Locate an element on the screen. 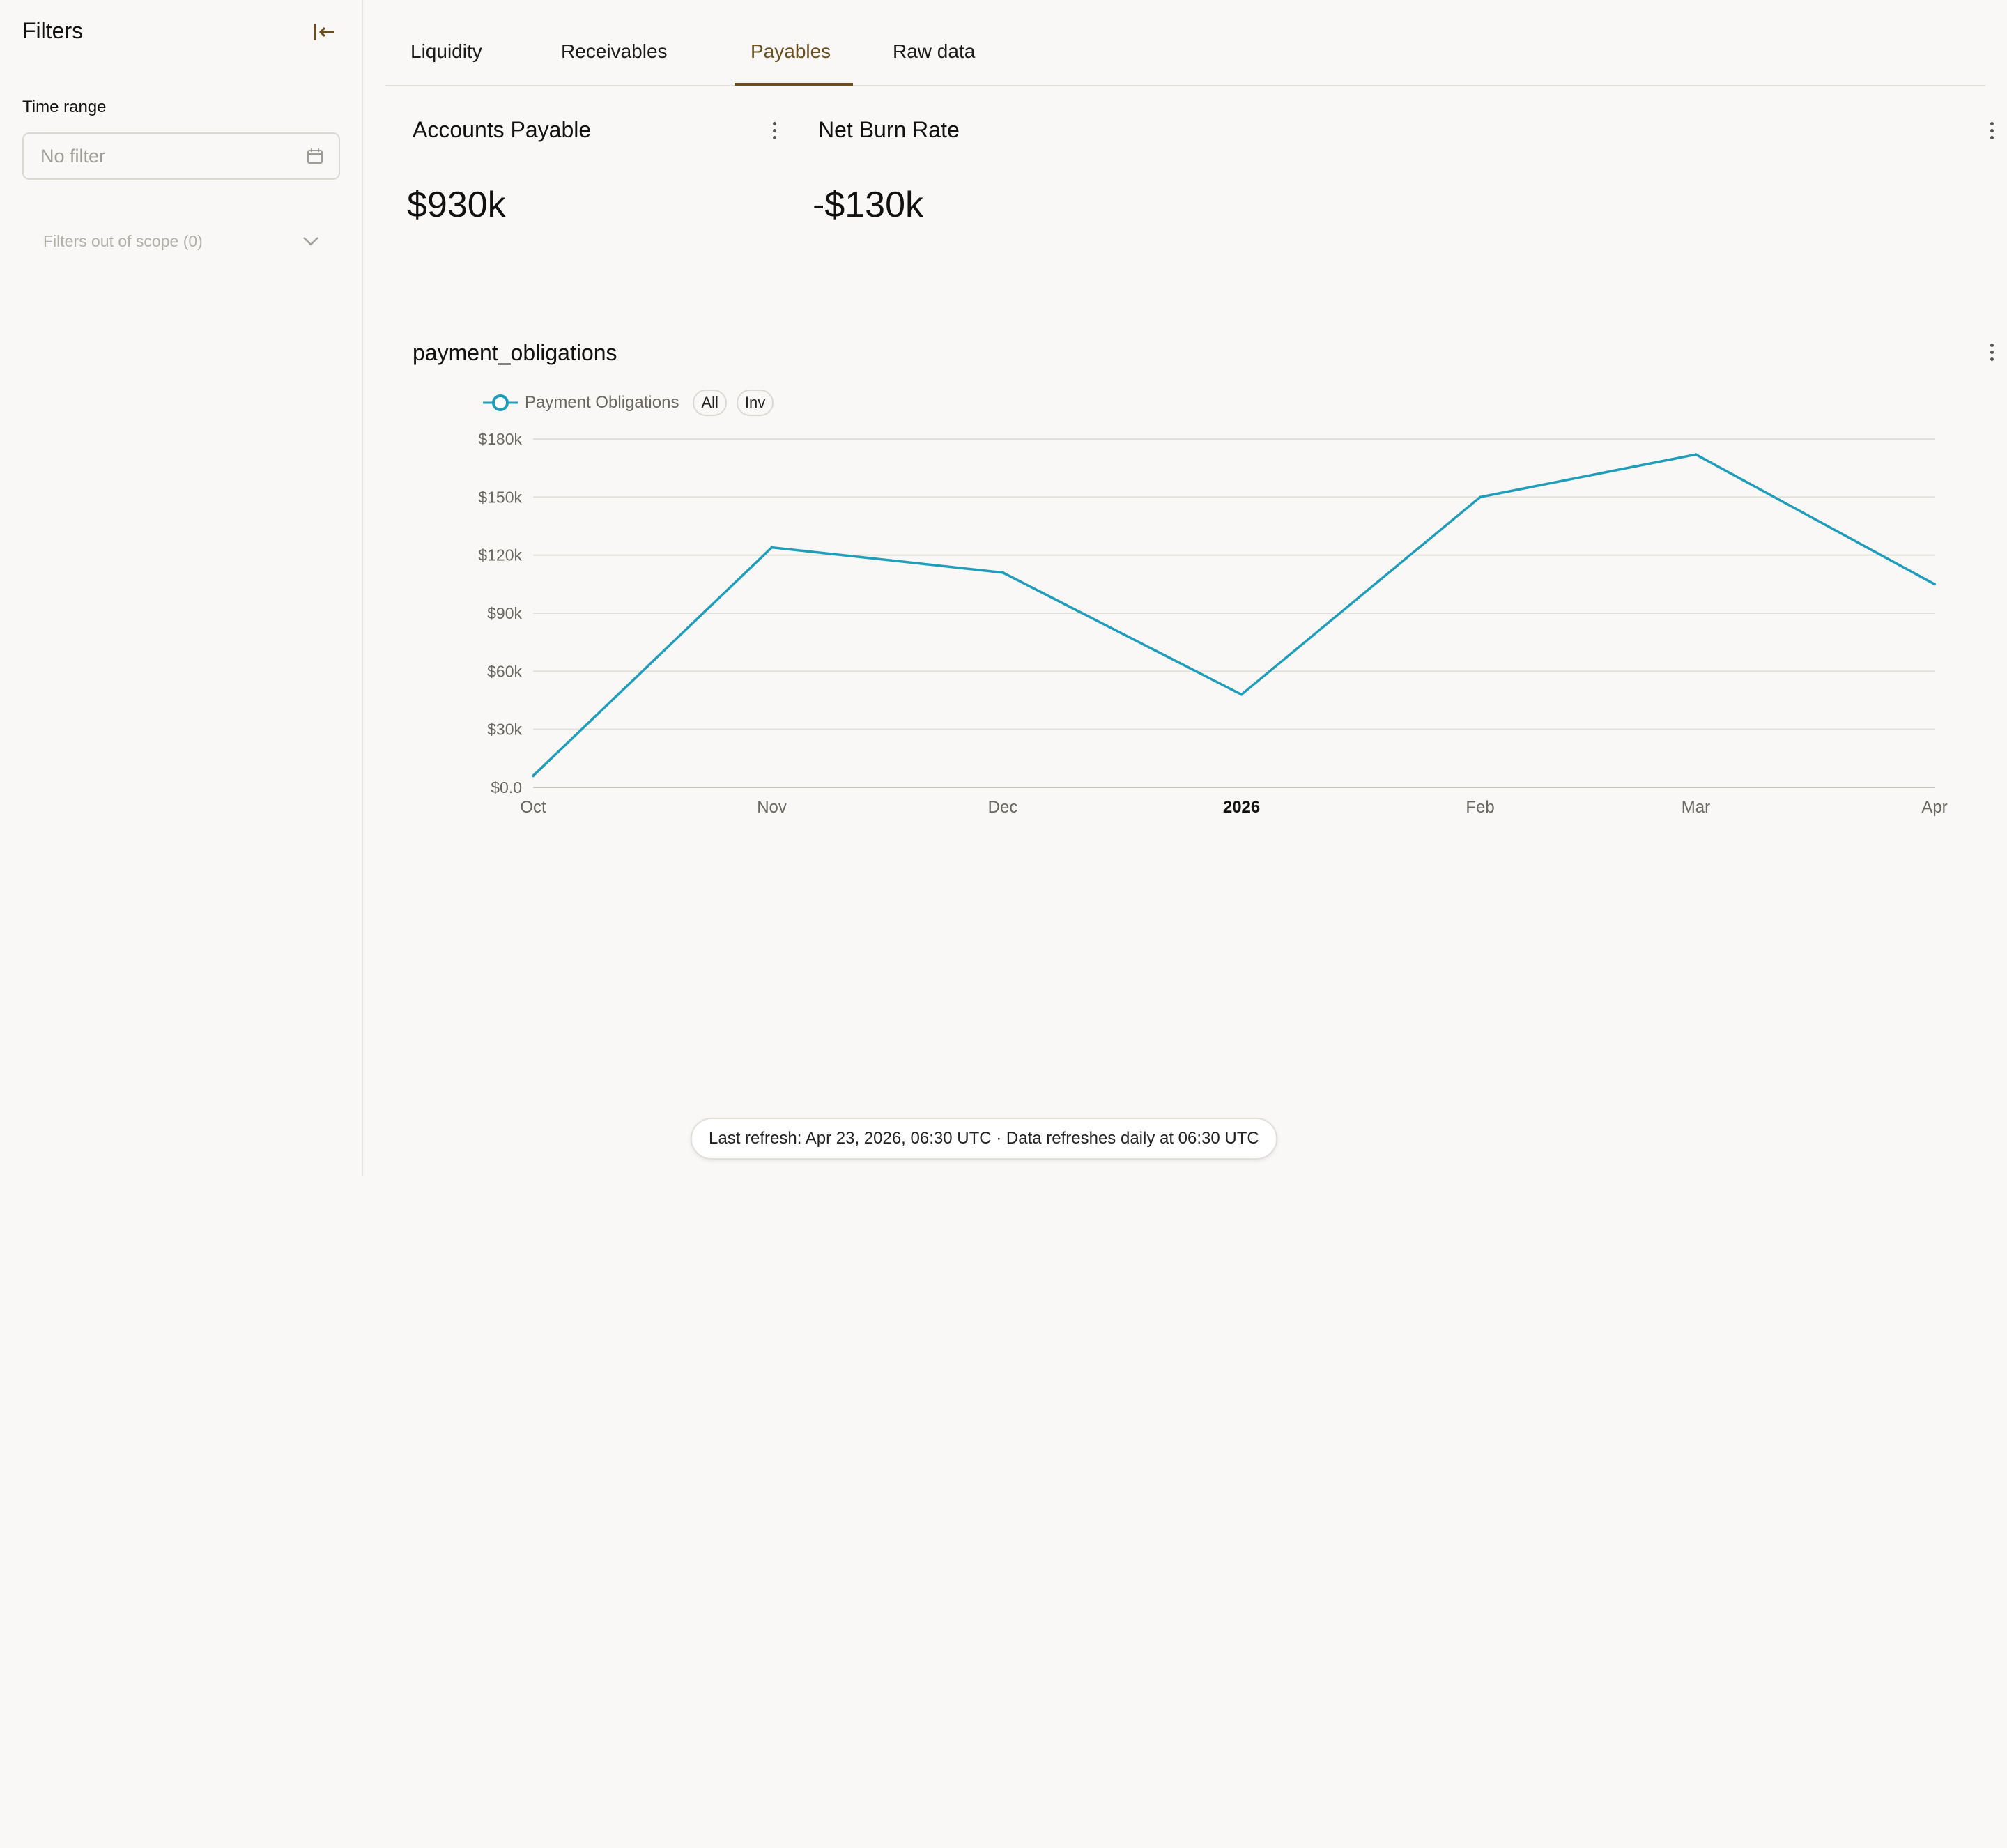 The image size is (2007, 1848). y-tick-label: $0.0 is located at coordinates (506, 787).